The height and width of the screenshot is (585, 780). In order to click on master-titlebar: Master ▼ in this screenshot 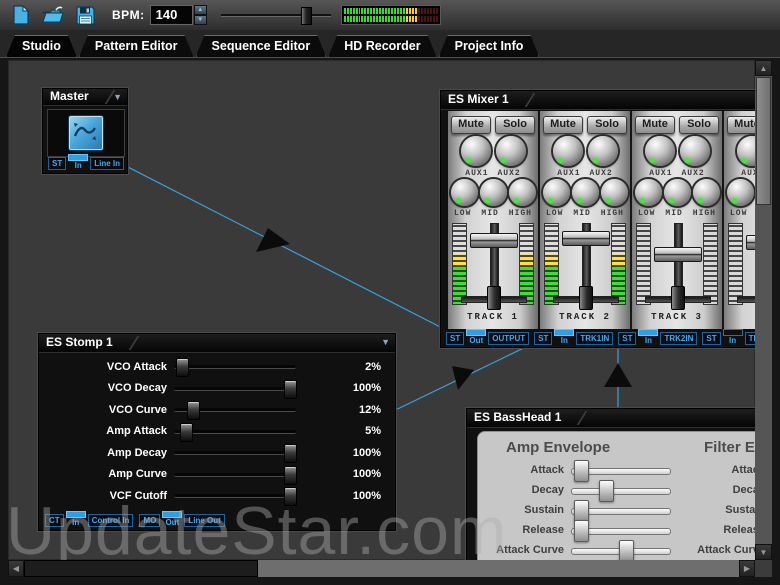, I will do `click(85, 97)`.